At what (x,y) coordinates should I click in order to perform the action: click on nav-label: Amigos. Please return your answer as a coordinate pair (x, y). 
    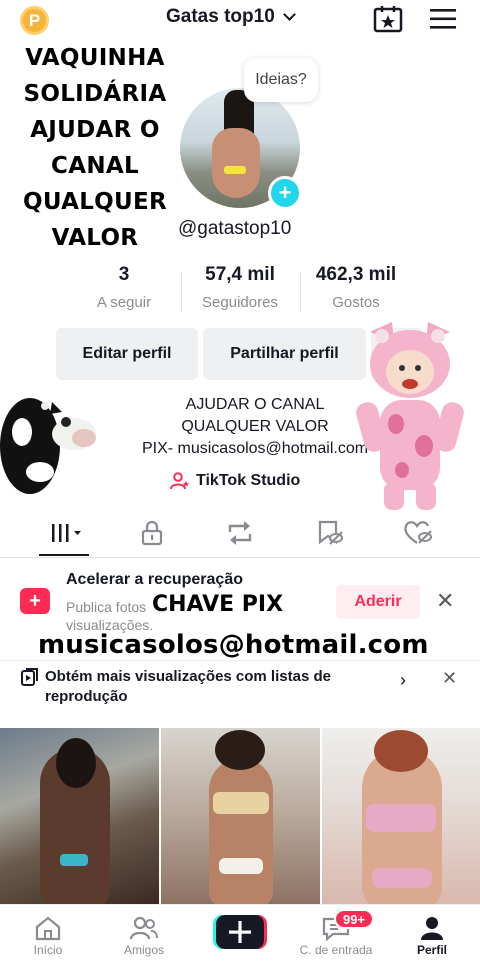
    Looking at the image, I should click on (143, 950).